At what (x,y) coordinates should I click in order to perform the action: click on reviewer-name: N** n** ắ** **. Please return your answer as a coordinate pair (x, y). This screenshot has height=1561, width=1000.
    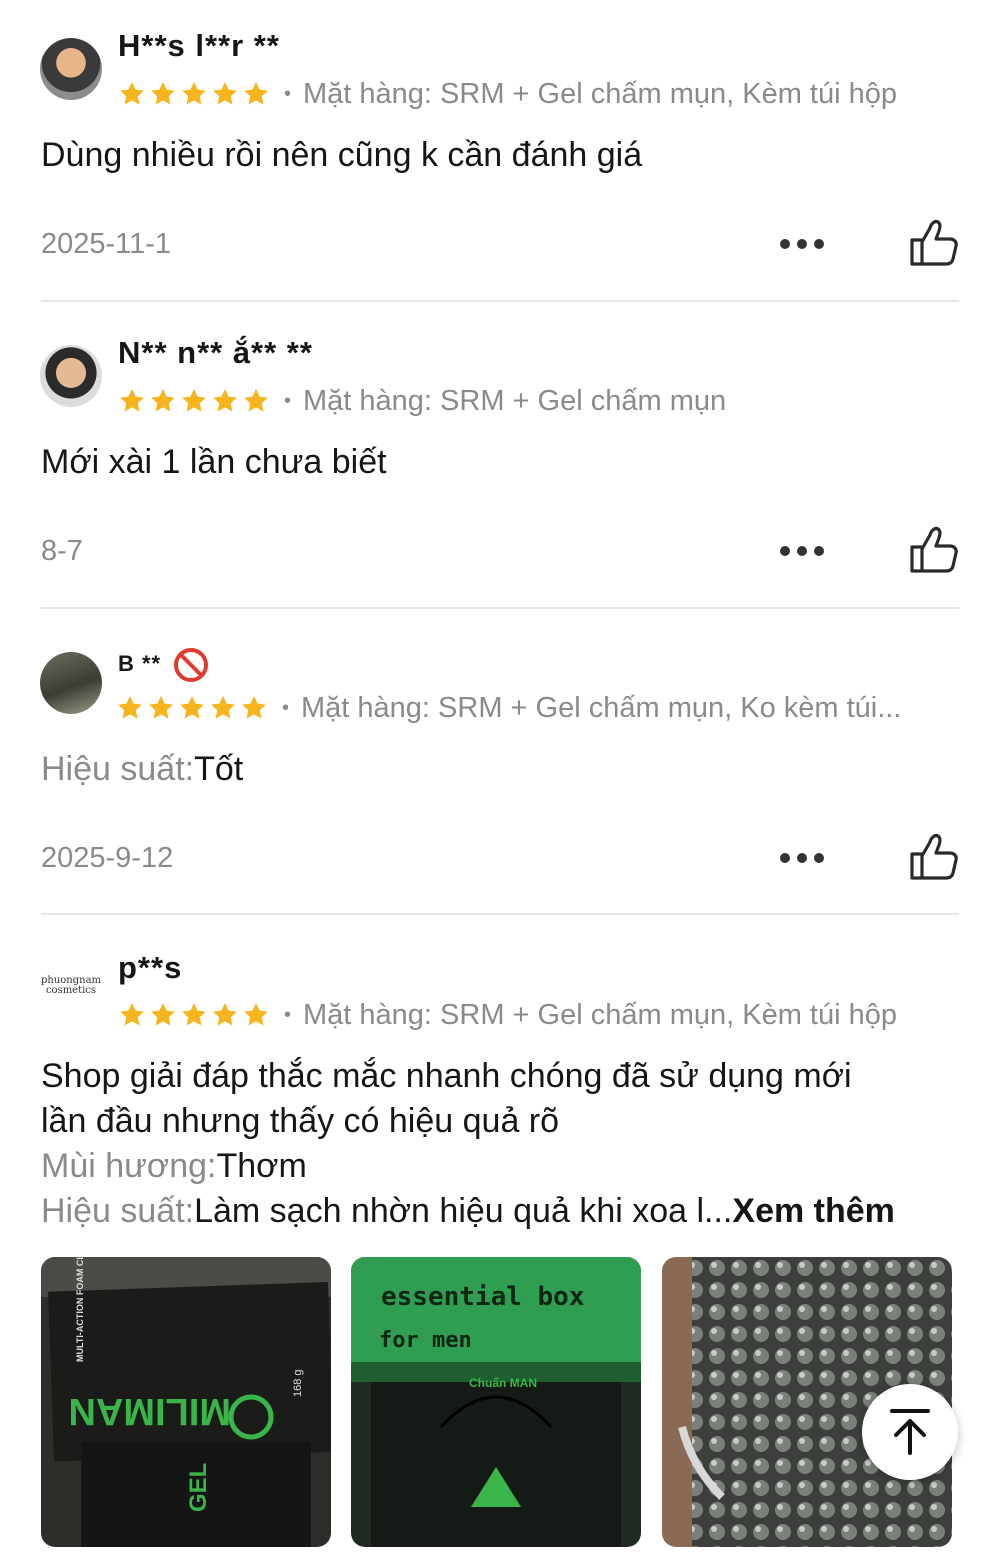
    Looking at the image, I should click on (215, 352).